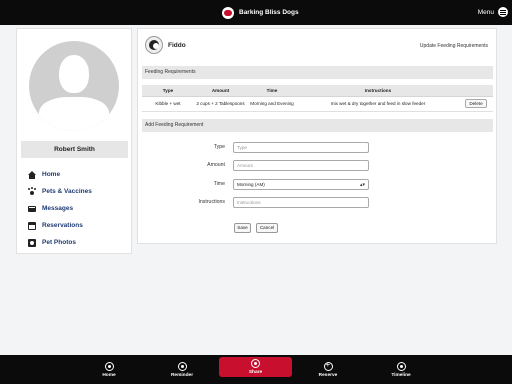 Image resolution: width=512 pixels, height=384 pixels. What do you see at coordinates (32, 242) in the screenshot?
I see `photo-icon` at bounding box center [32, 242].